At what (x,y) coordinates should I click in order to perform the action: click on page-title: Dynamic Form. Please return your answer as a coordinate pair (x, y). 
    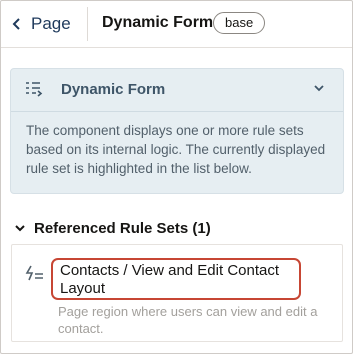
    Looking at the image, I should click on (158, 22).